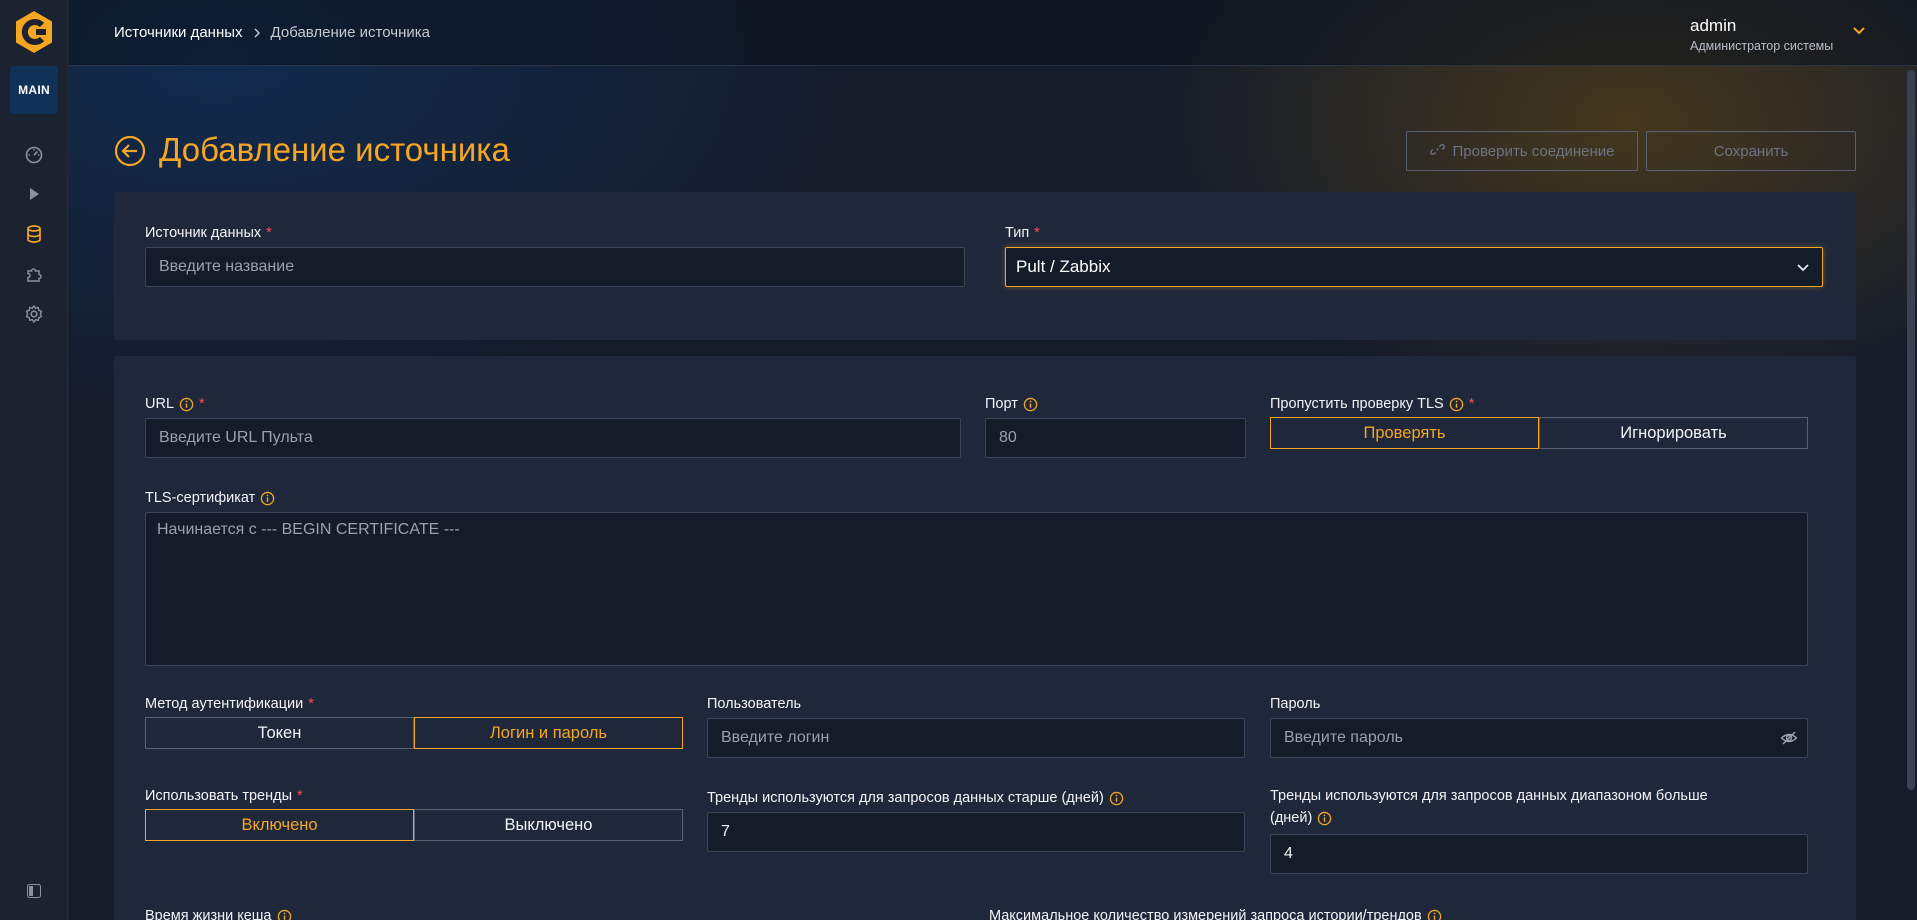 The height and width of the screenshot is (920, 1917). Describe the element at coordinates (1762, 46) in the screenshot. I see `user-role: Администратор системы` at that location.